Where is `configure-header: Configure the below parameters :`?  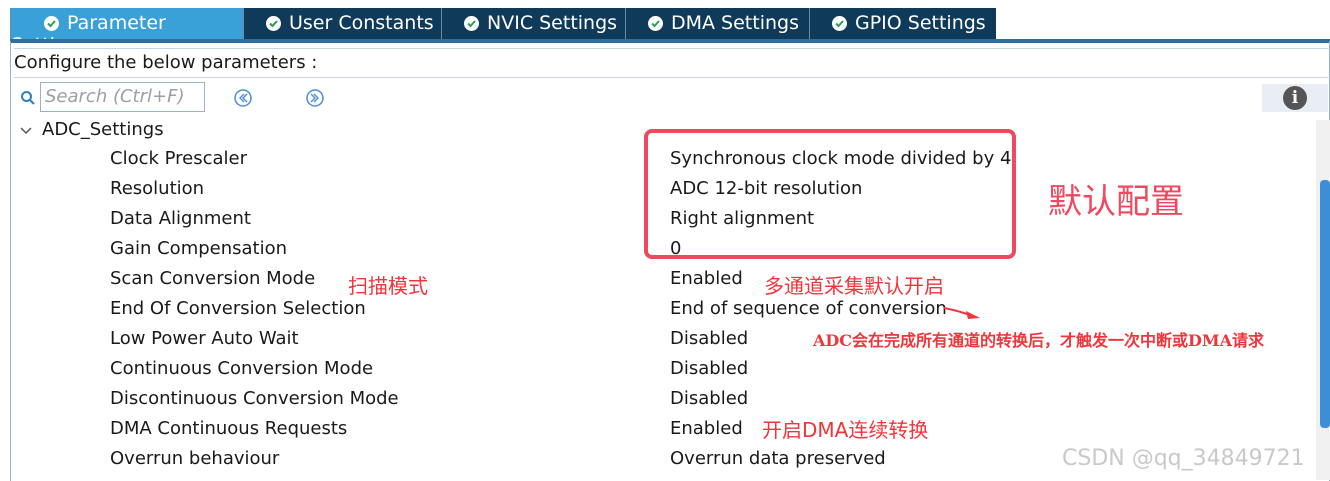 configure-header: Configure the below parameters : is located at coordinates (672, 63).